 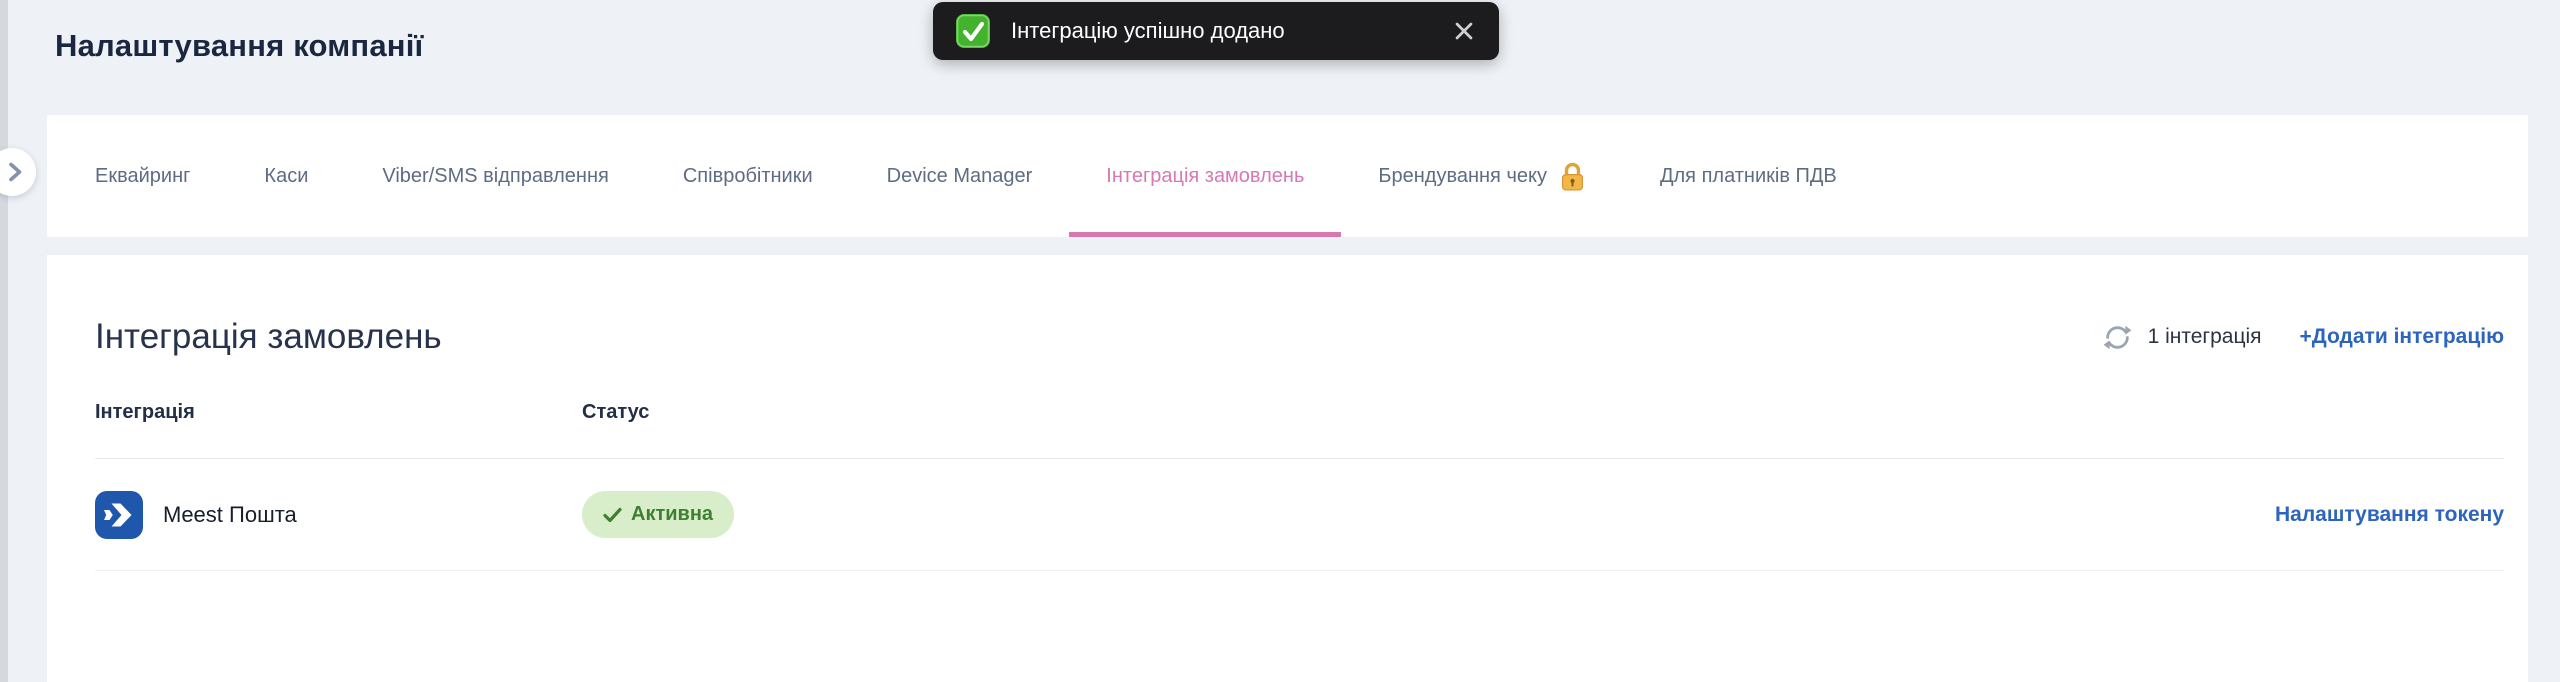 I want to click on tab-label: Співробітники, so click(x=747, y=175).